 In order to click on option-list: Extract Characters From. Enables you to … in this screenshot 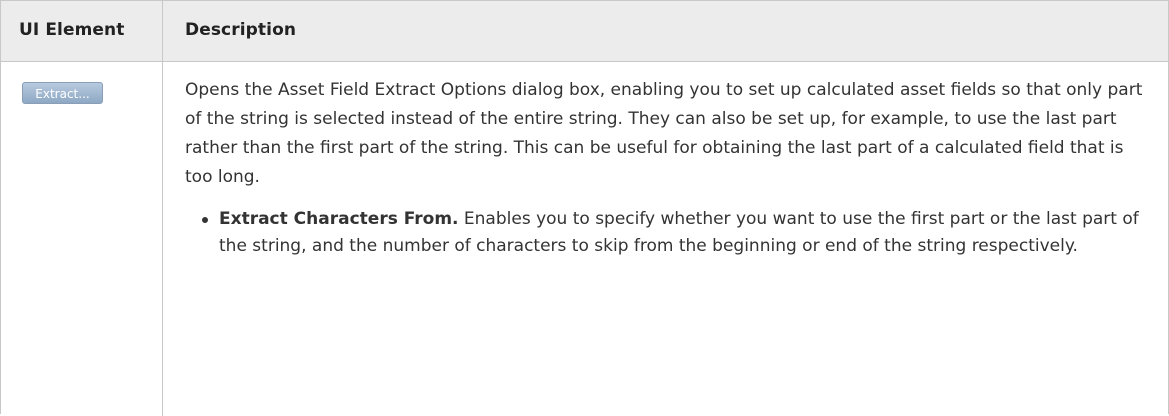, I will do `click(670, 233)`.